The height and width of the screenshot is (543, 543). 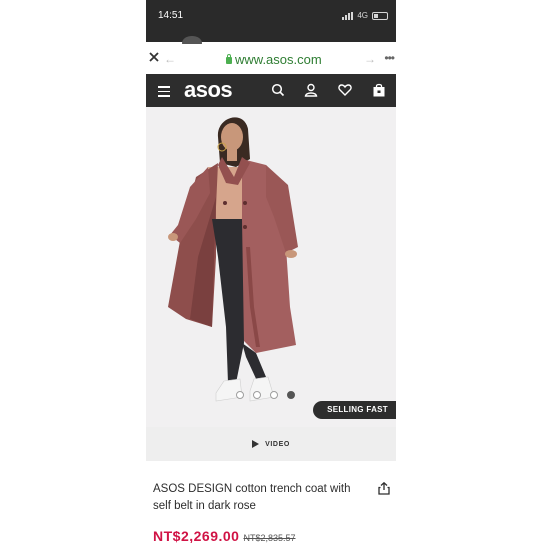 What do you see at coordinates (269, 538) in the screenshot?
I see `original-price: NT$2,835.57` at bounding box center [269, 538].